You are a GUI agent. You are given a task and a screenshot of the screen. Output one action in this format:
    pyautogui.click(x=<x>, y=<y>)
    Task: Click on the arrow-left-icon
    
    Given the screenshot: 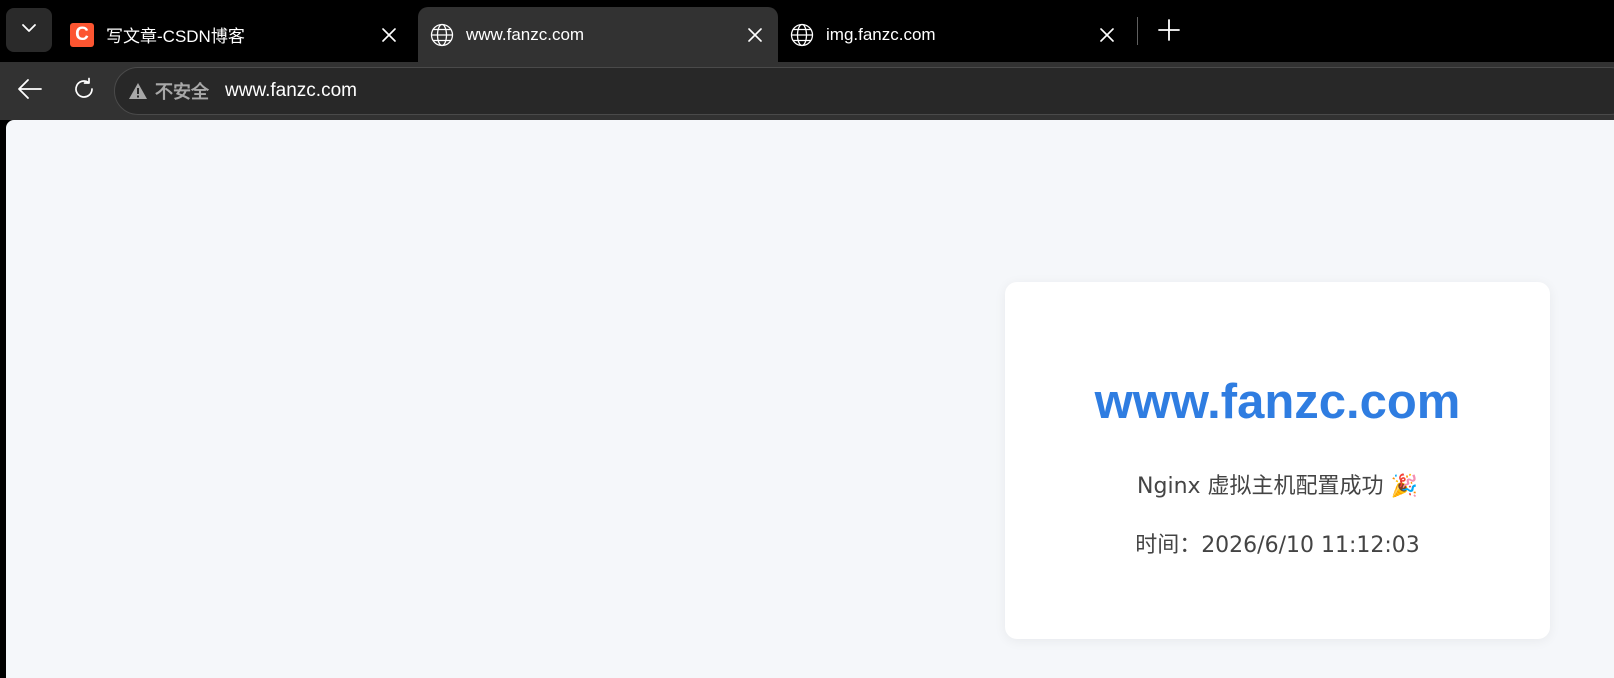 What is the action you would take?
    pyautogui.click(x=30, y=91)
    